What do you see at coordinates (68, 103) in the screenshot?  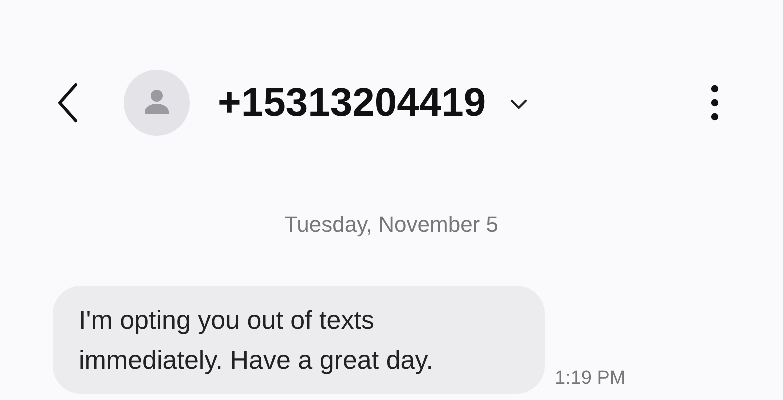 I see `back-icon` at bounding box center [68, 103].